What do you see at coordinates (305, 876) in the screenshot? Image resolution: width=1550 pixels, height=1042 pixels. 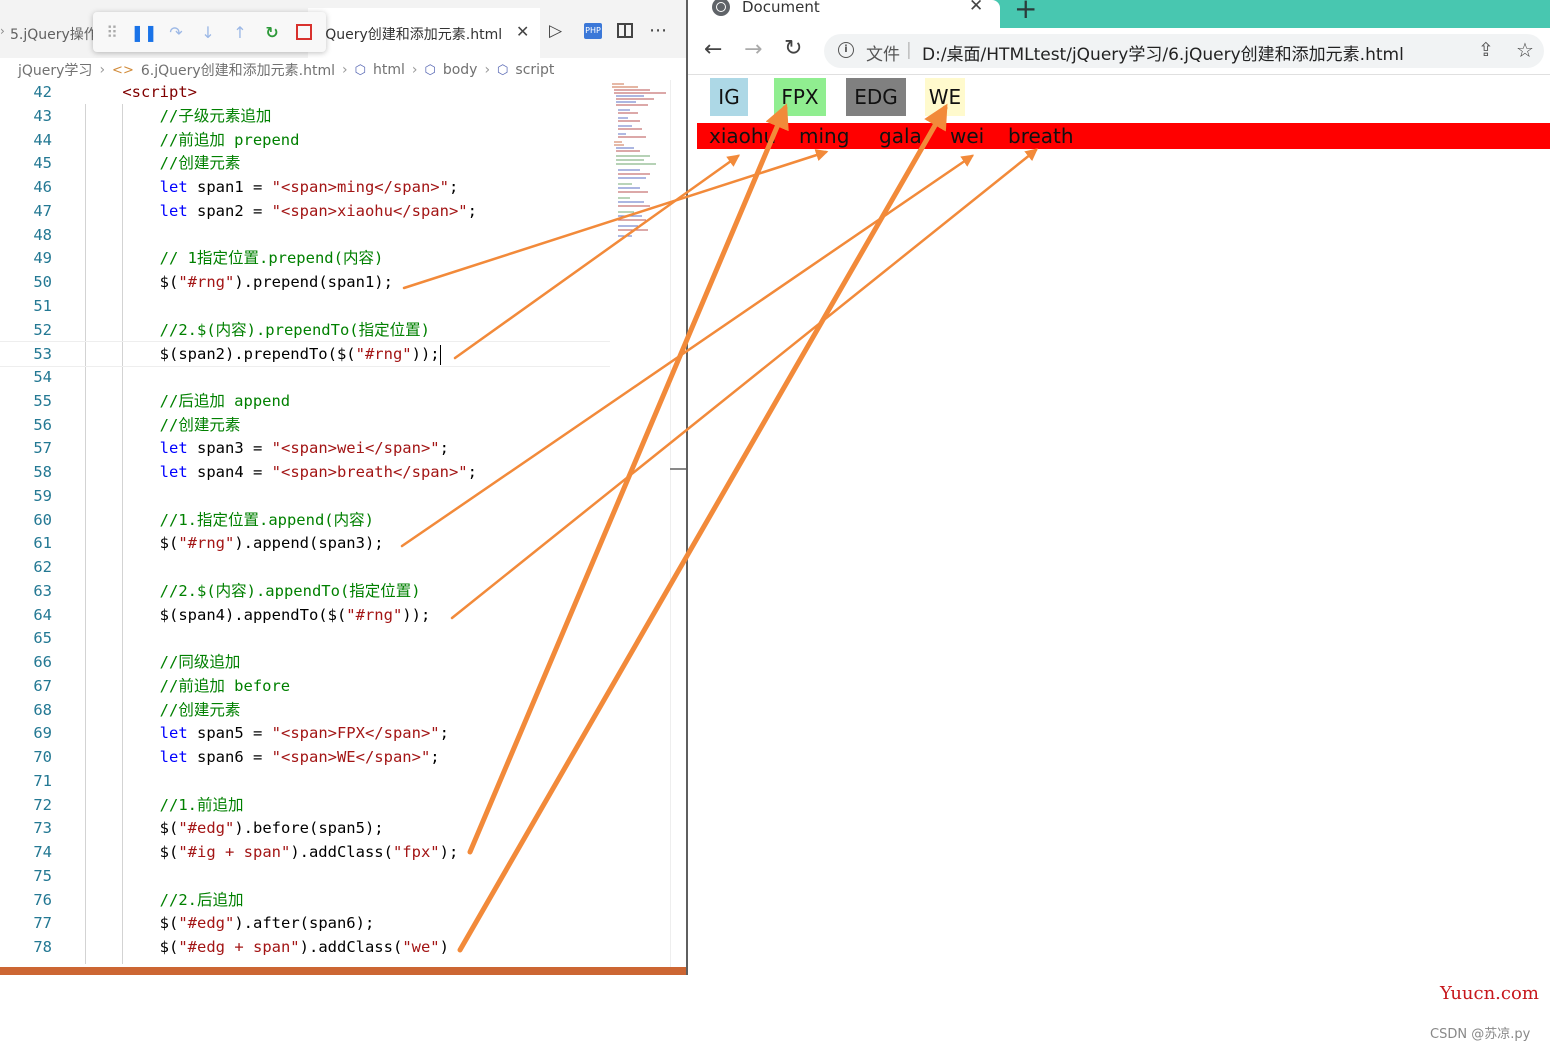 I see `code-line: 75` at bounding box center [305, 876].